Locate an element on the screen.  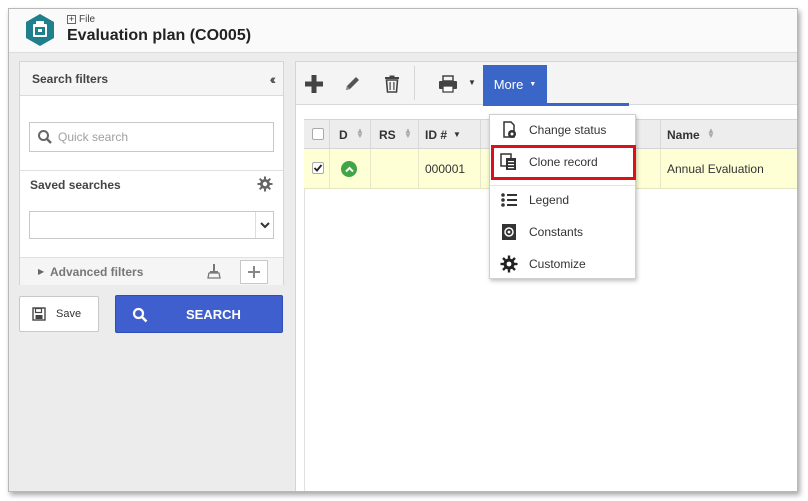
caret-down-icon: ▼ is located at coordinates (533, 84).